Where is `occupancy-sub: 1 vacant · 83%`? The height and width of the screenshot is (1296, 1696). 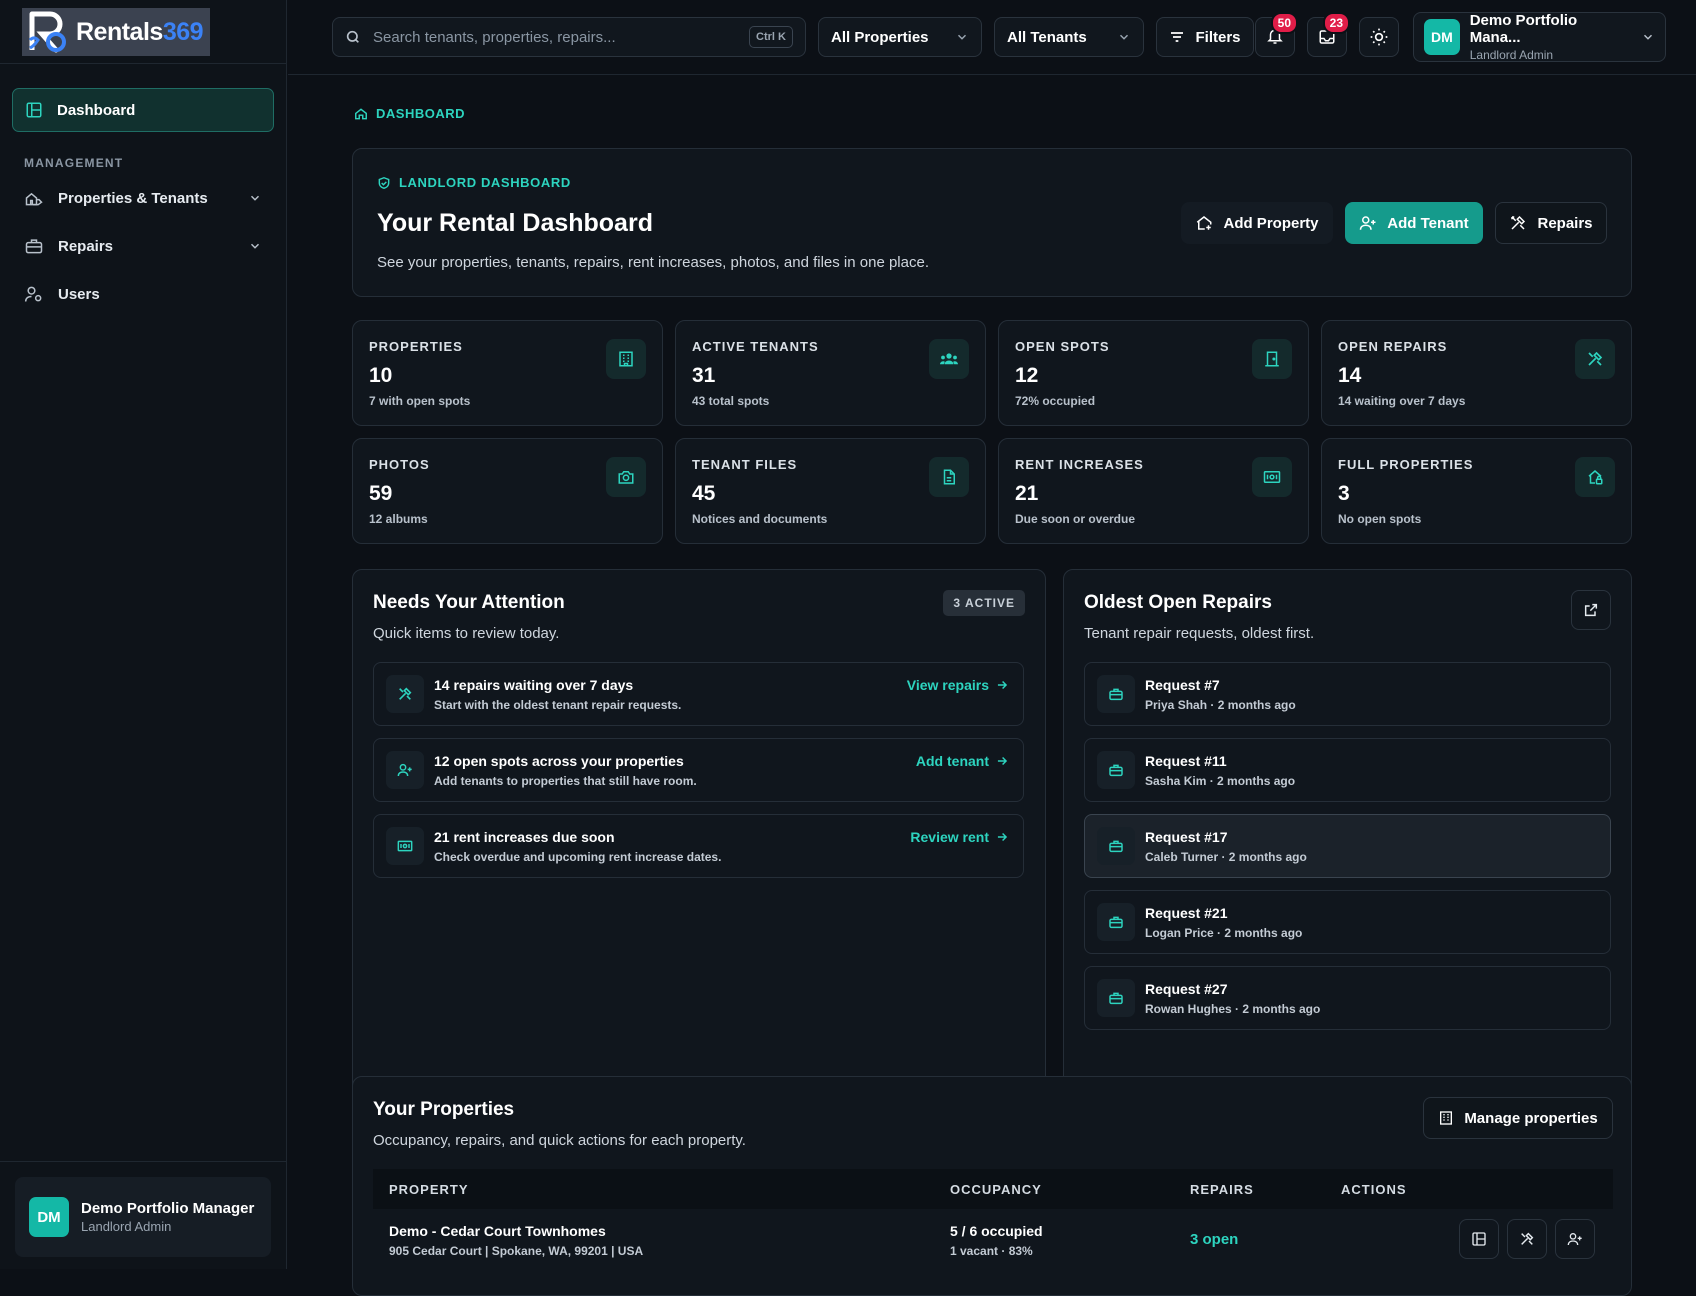
occupancy-sub: 1 vacant · 83% is located at coordinates (991, 1251).